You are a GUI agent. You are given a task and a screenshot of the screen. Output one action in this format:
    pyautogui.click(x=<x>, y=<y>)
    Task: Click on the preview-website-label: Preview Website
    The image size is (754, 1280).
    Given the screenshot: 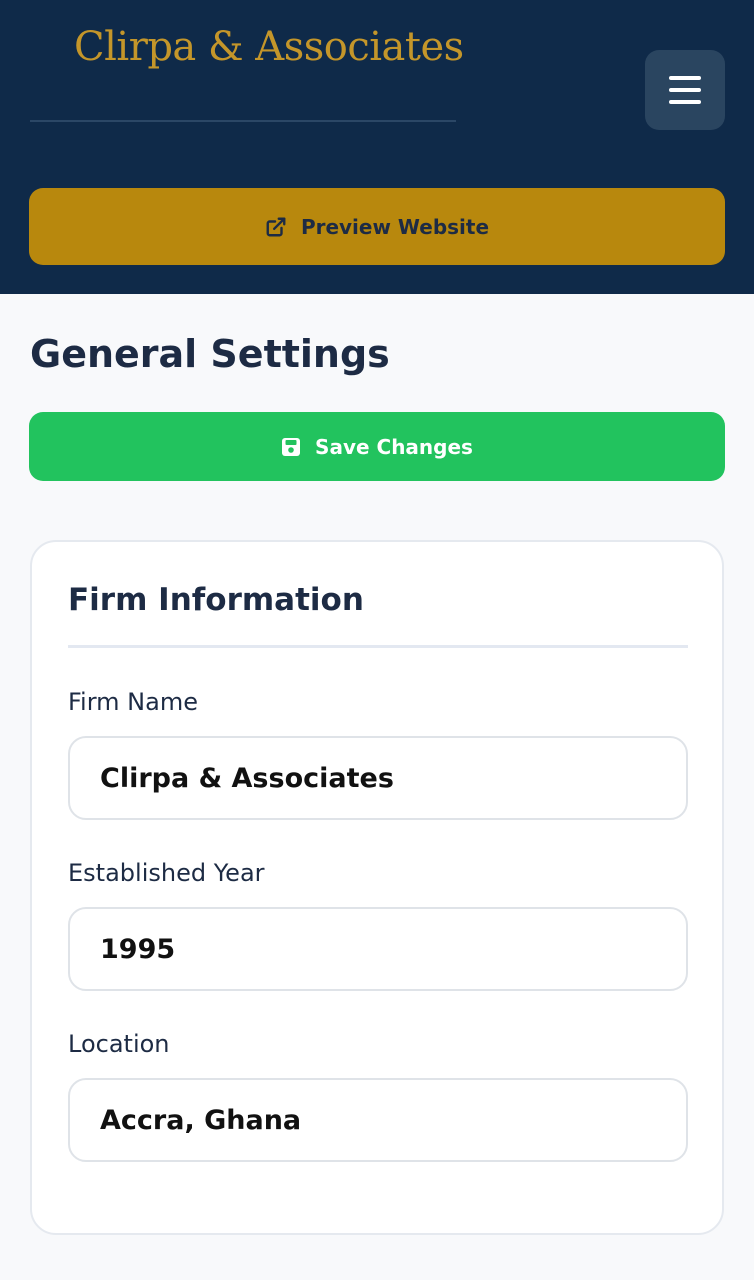 What is the action you would take?
    pyautogui.click(x=395, y=226)
    